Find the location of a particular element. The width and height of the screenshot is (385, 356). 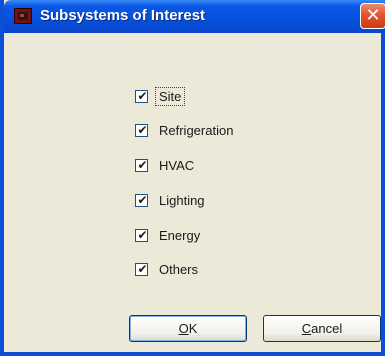

cancel-label: ancel is located at coordinates (327, 328).